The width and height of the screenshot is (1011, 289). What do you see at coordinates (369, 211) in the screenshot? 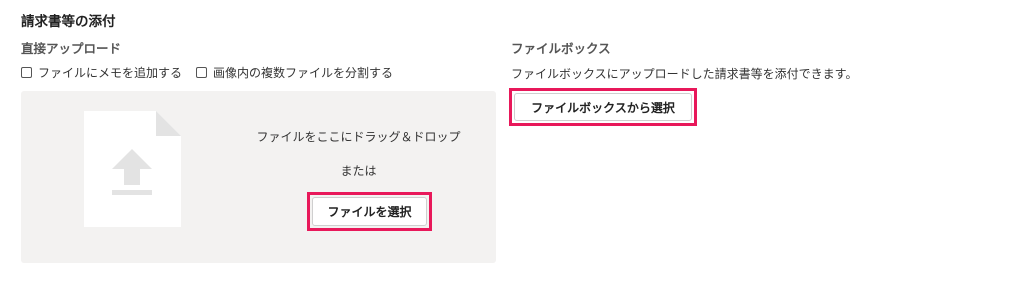
I see `select-file-button: ファイルを選択` at bounding box center [369, 211].